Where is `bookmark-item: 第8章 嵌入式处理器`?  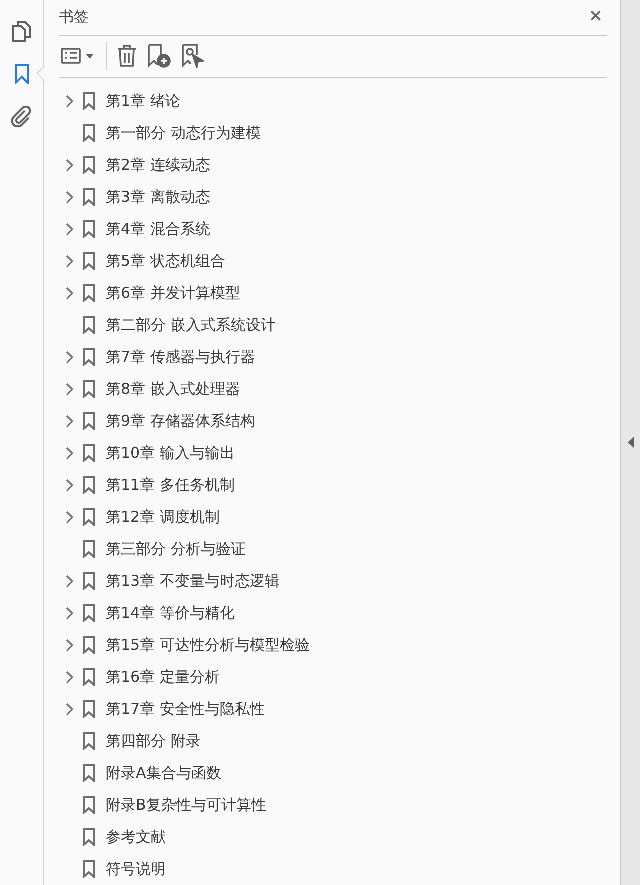 bookmark-item: 第8章 嵌入式处理器 is located at coordinates (173, 389).